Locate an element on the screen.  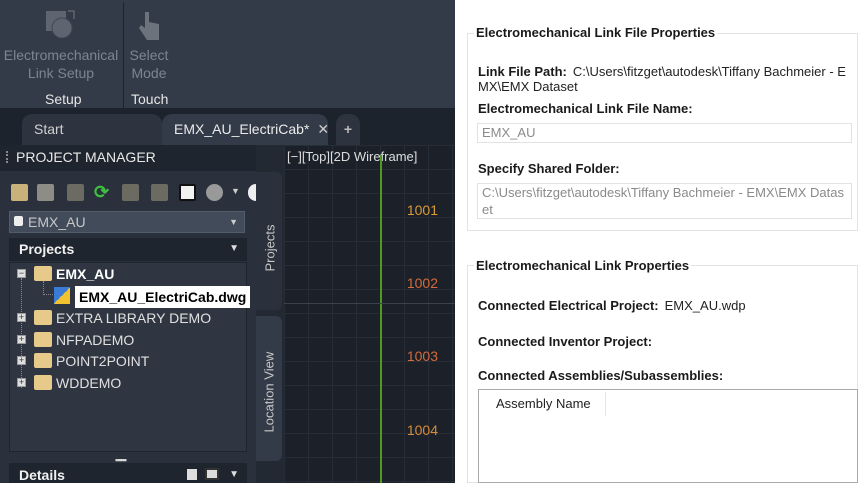
collapse-icon: − is located at coordinates (21, 273).